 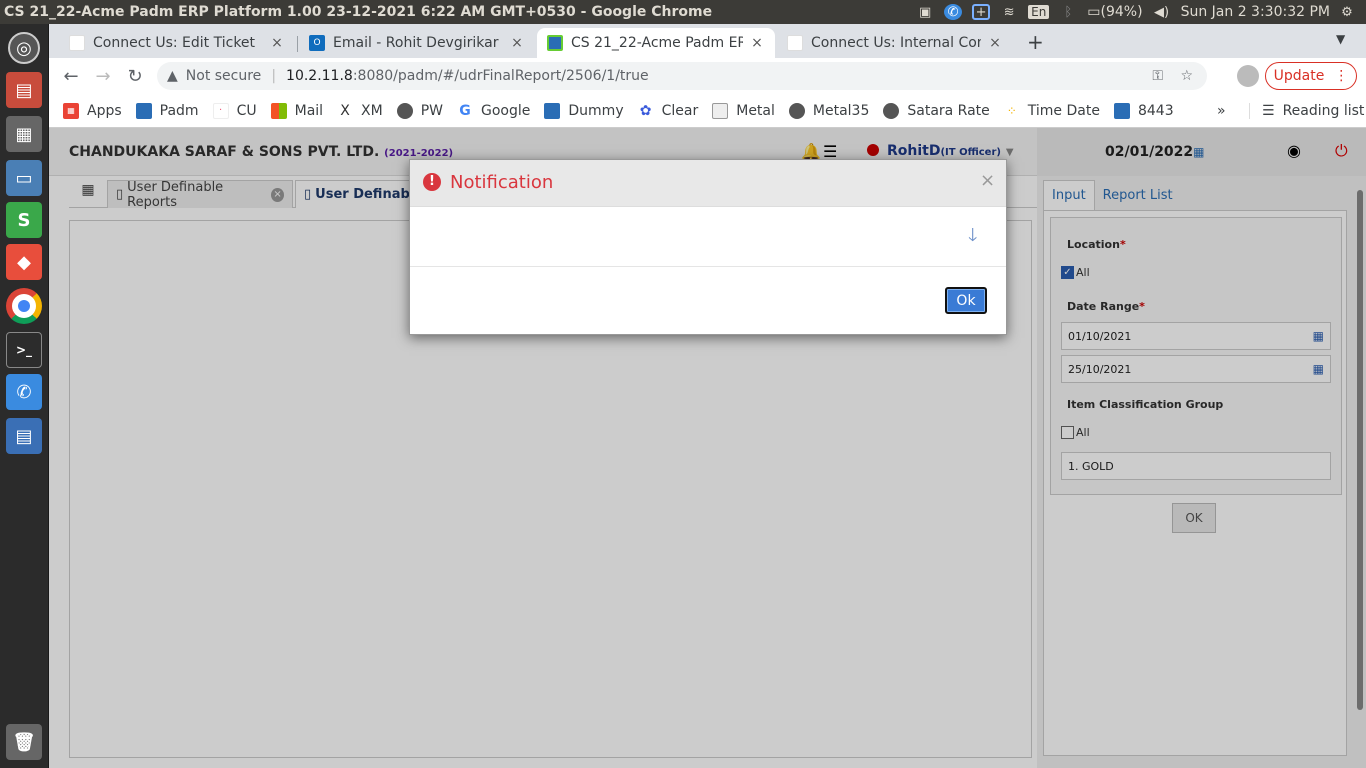 I want to click on anydesk-icon: ◆, so click(x=24, y=262).